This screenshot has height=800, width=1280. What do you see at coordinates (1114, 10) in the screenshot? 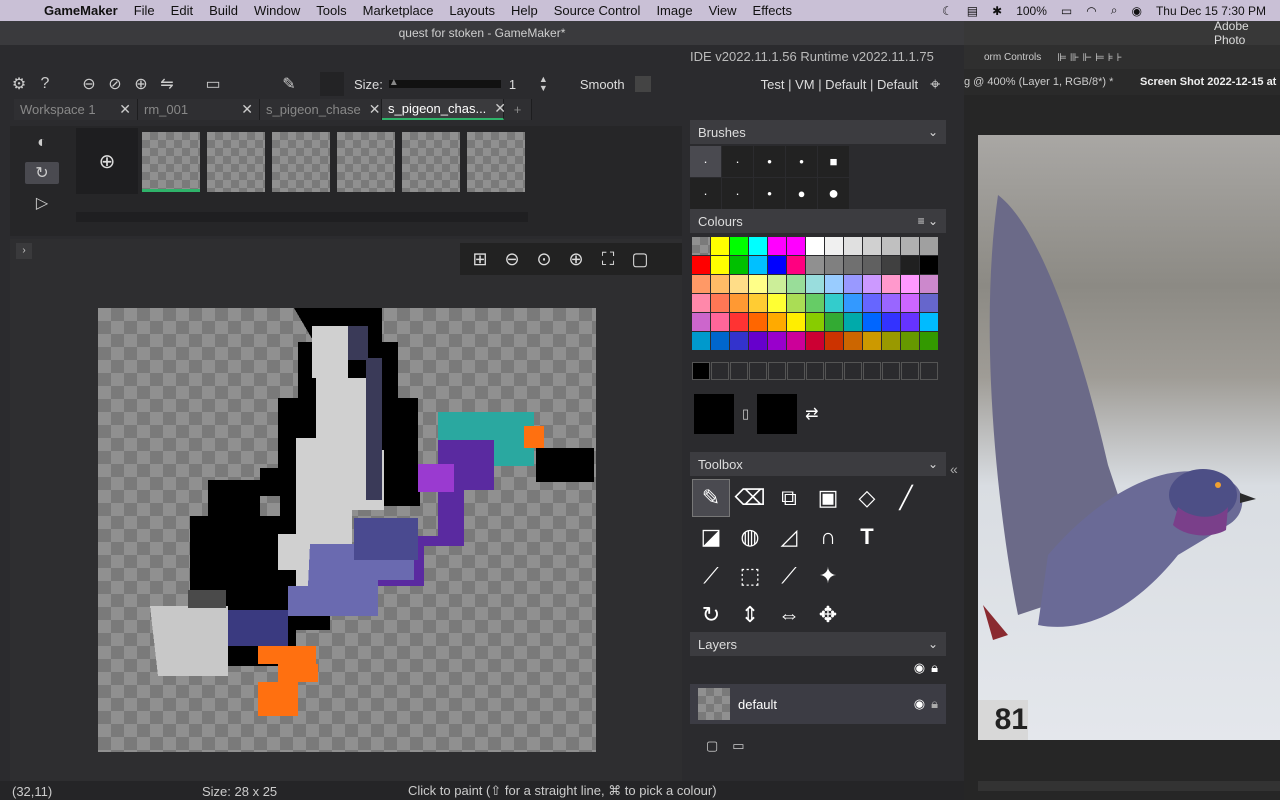
I see `search-icon: ⌕` at bounding box center [1114, 10].